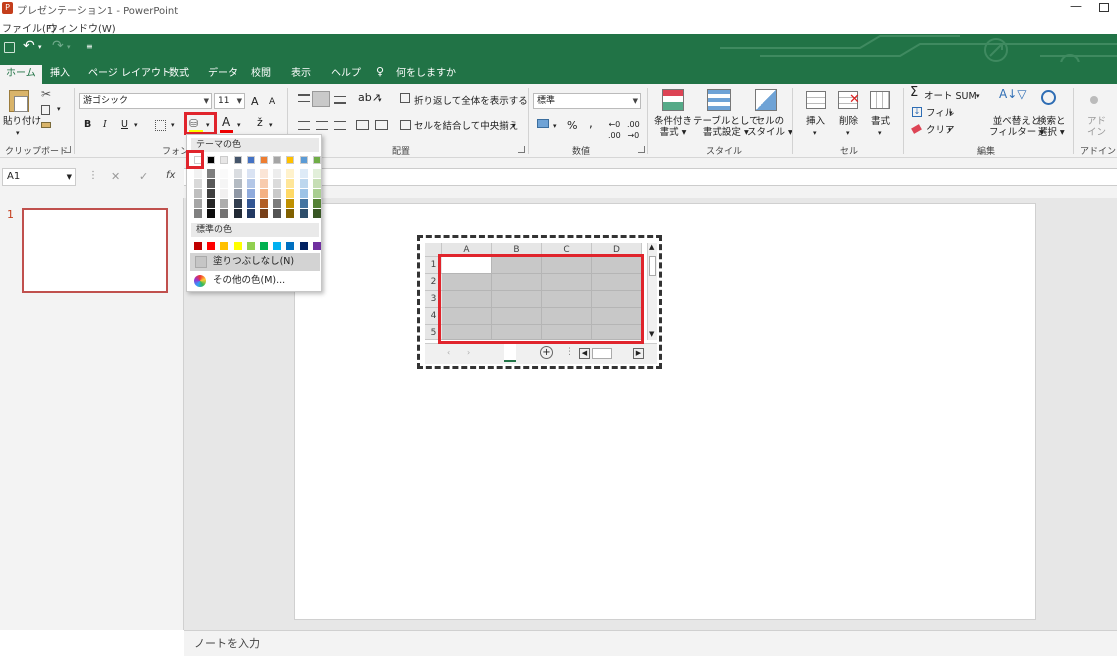 This screenshot has height=657, width=1117. What do you see at coordinates (115, 176) in the screenshot?
I see `cancel-icon: ✕` at bounding box center [115, 176].